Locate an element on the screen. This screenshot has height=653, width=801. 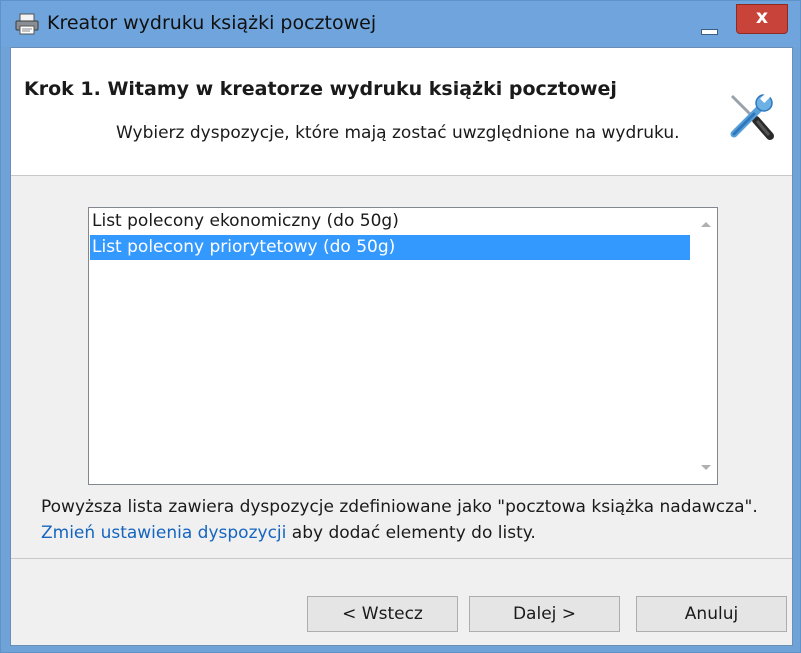
next-button: Dalej > is located at coordinates (544, 614).